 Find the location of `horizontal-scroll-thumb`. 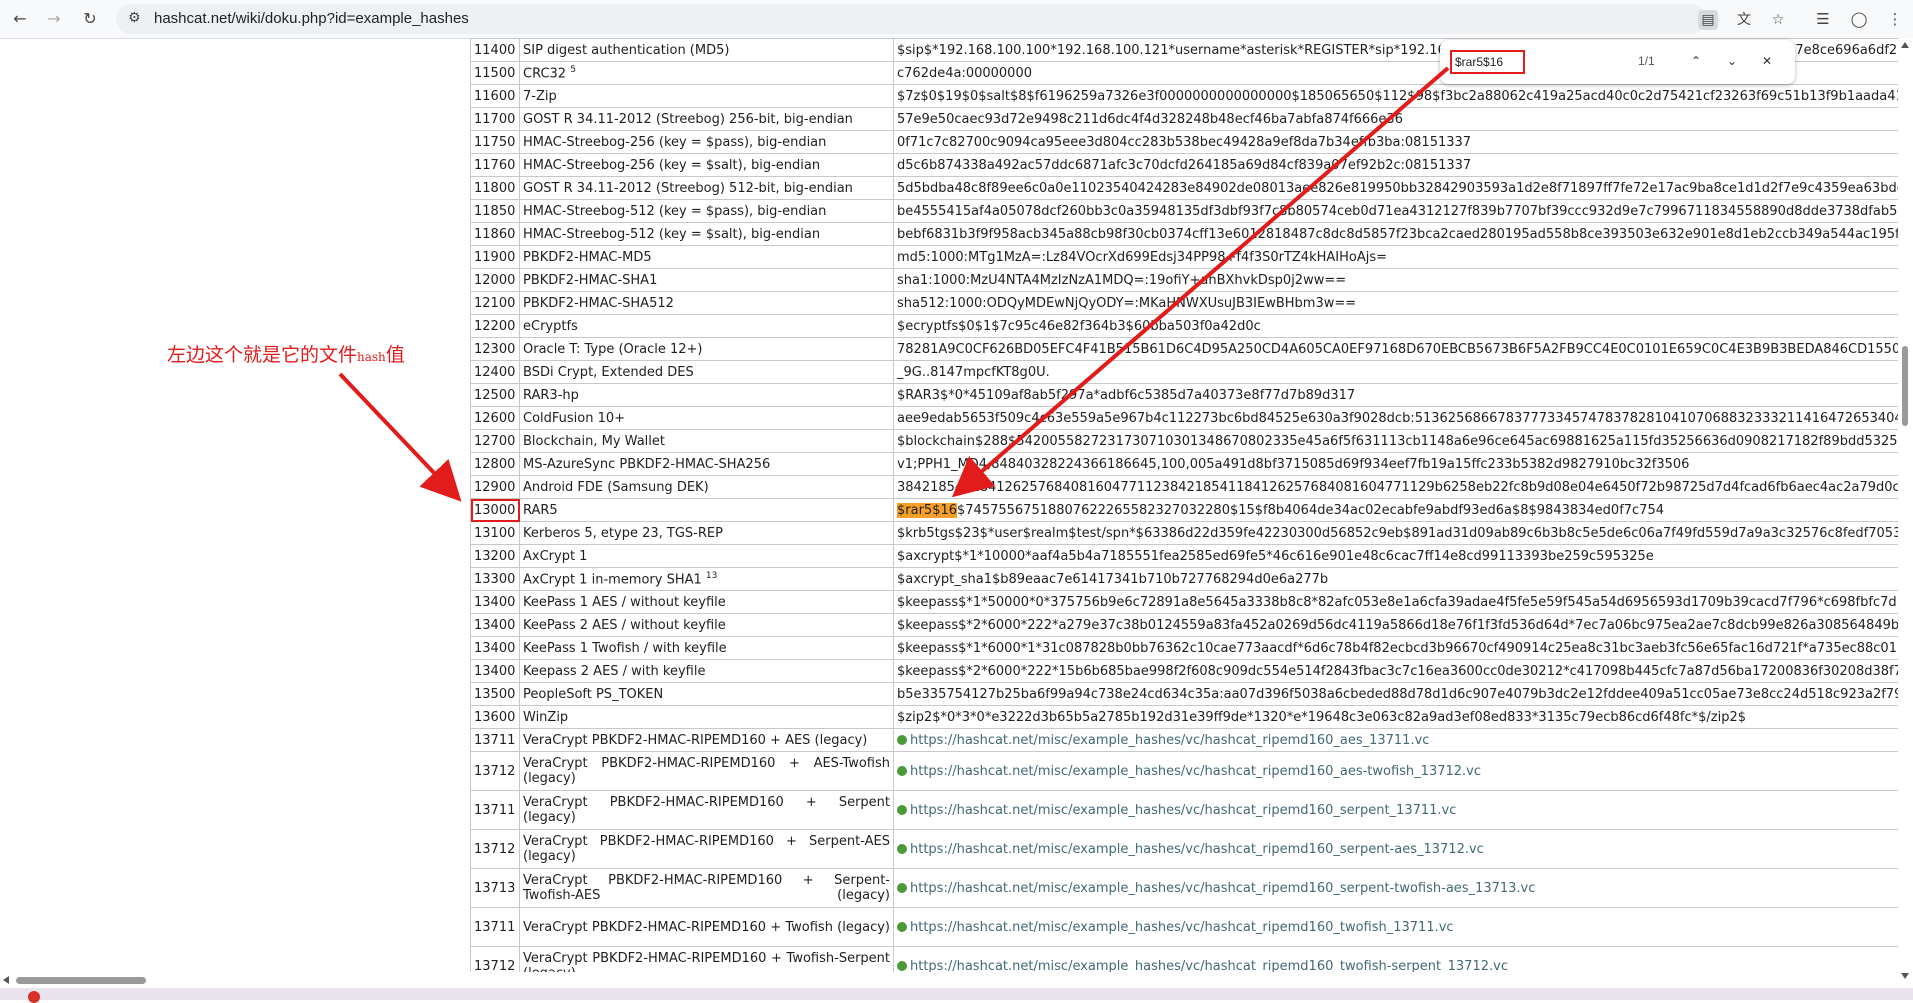

horizontal-scroll-thumb is located at coordinates (81, 980).